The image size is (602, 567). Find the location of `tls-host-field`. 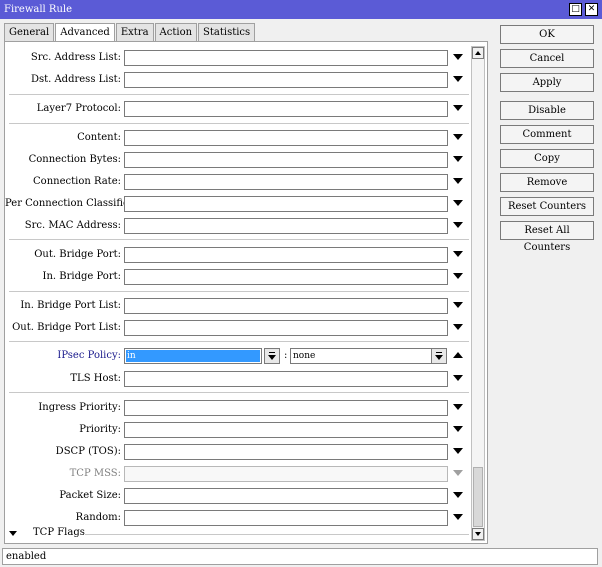

tls-host-field is located at coordinates (286, 379).